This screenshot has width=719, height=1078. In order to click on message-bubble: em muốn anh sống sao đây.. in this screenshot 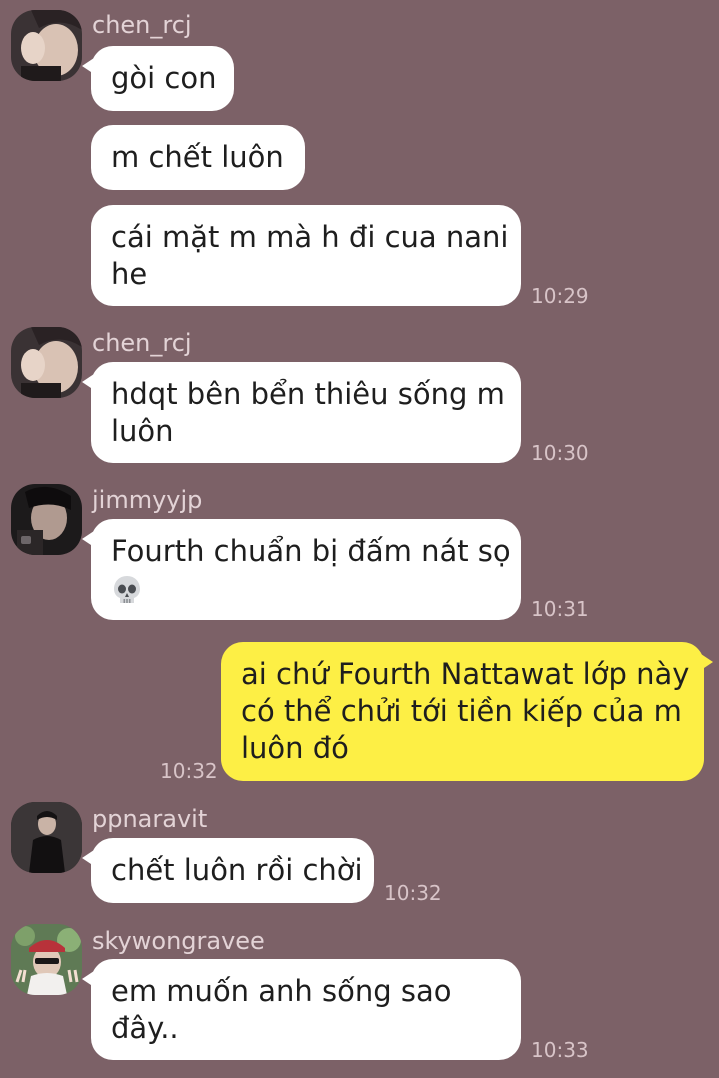, I will do `click(301, 1009)`.